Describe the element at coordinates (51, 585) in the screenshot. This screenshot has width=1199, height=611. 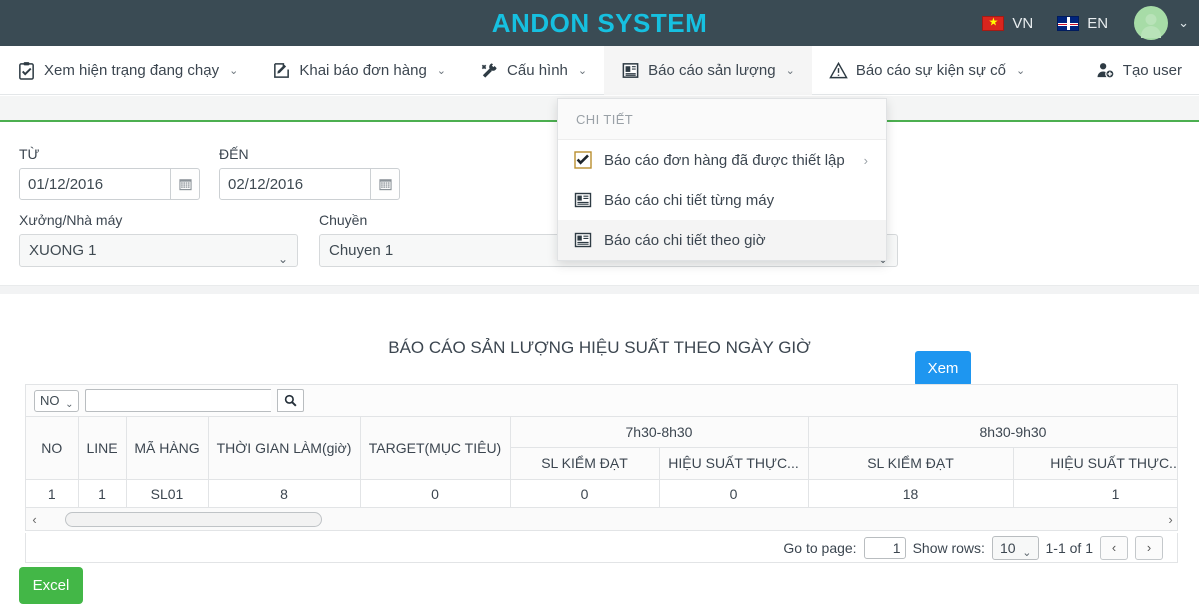
I see `export-excel-button: Excel` at that location.